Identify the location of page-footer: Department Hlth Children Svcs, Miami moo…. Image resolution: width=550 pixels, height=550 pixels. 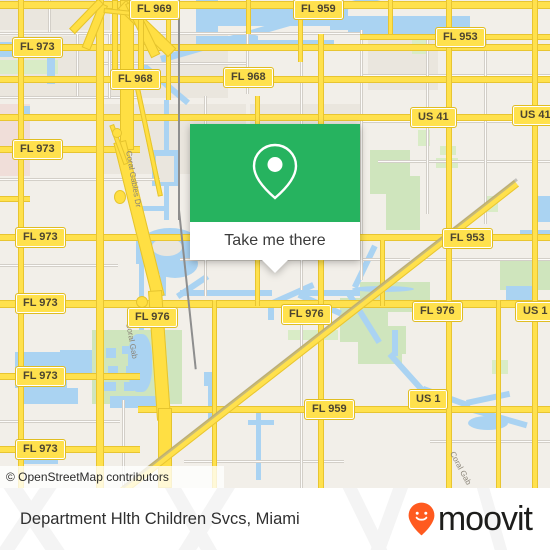
(275, 519).